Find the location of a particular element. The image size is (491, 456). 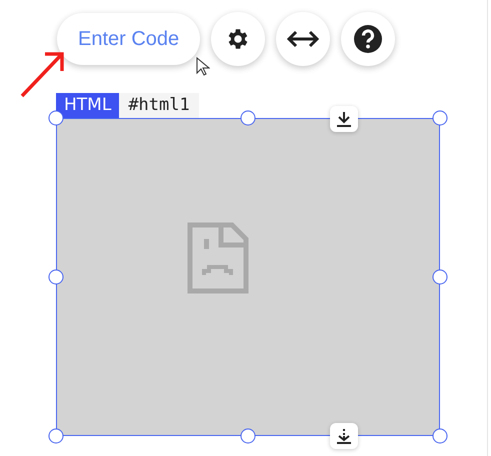

cursor-icon is located at coordinates (203, 66).